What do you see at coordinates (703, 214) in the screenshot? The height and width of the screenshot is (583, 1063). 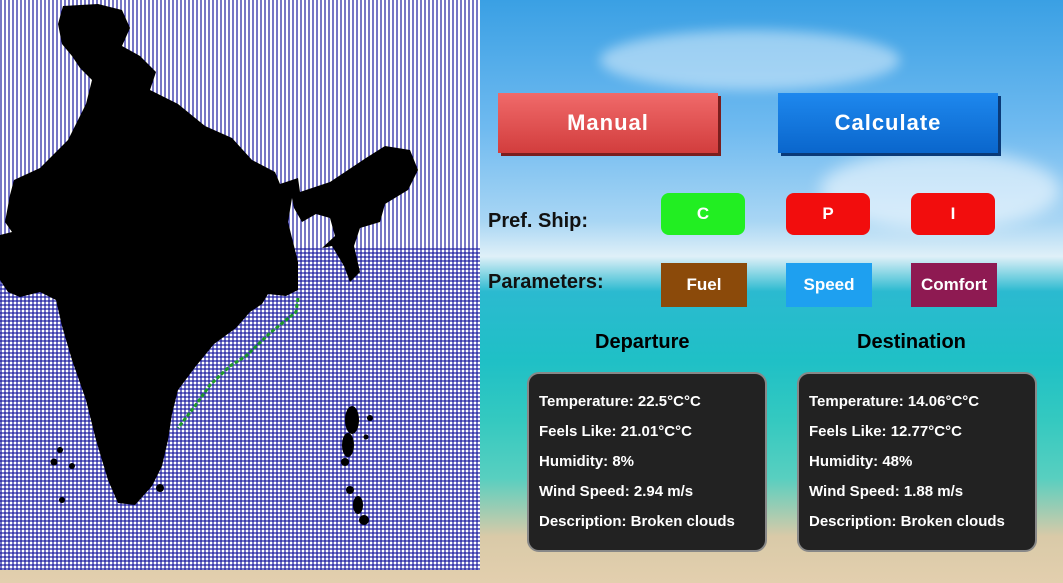 I see `pref-ship-c-button: C` at bounding box center [703, 214].